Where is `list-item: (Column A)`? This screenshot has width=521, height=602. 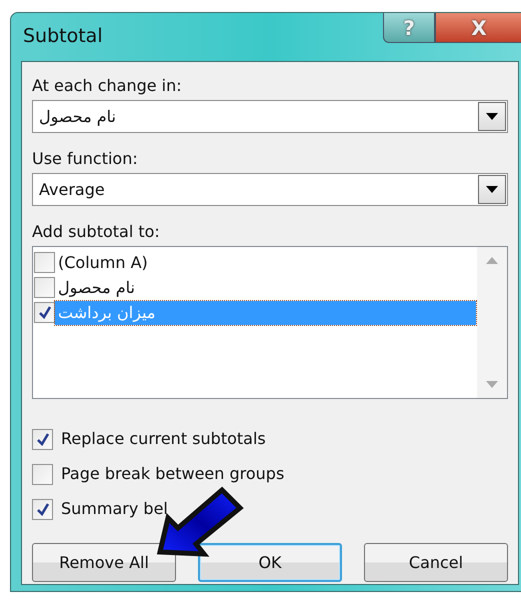 list-item: (Column A) is located at coordinates (265, 262).